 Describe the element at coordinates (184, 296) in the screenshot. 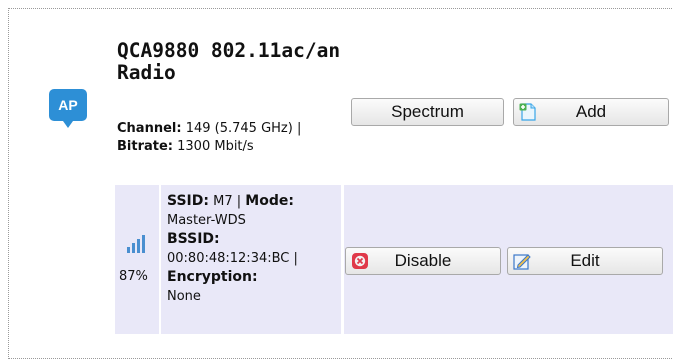

I see `encryption-value: None` at that location.